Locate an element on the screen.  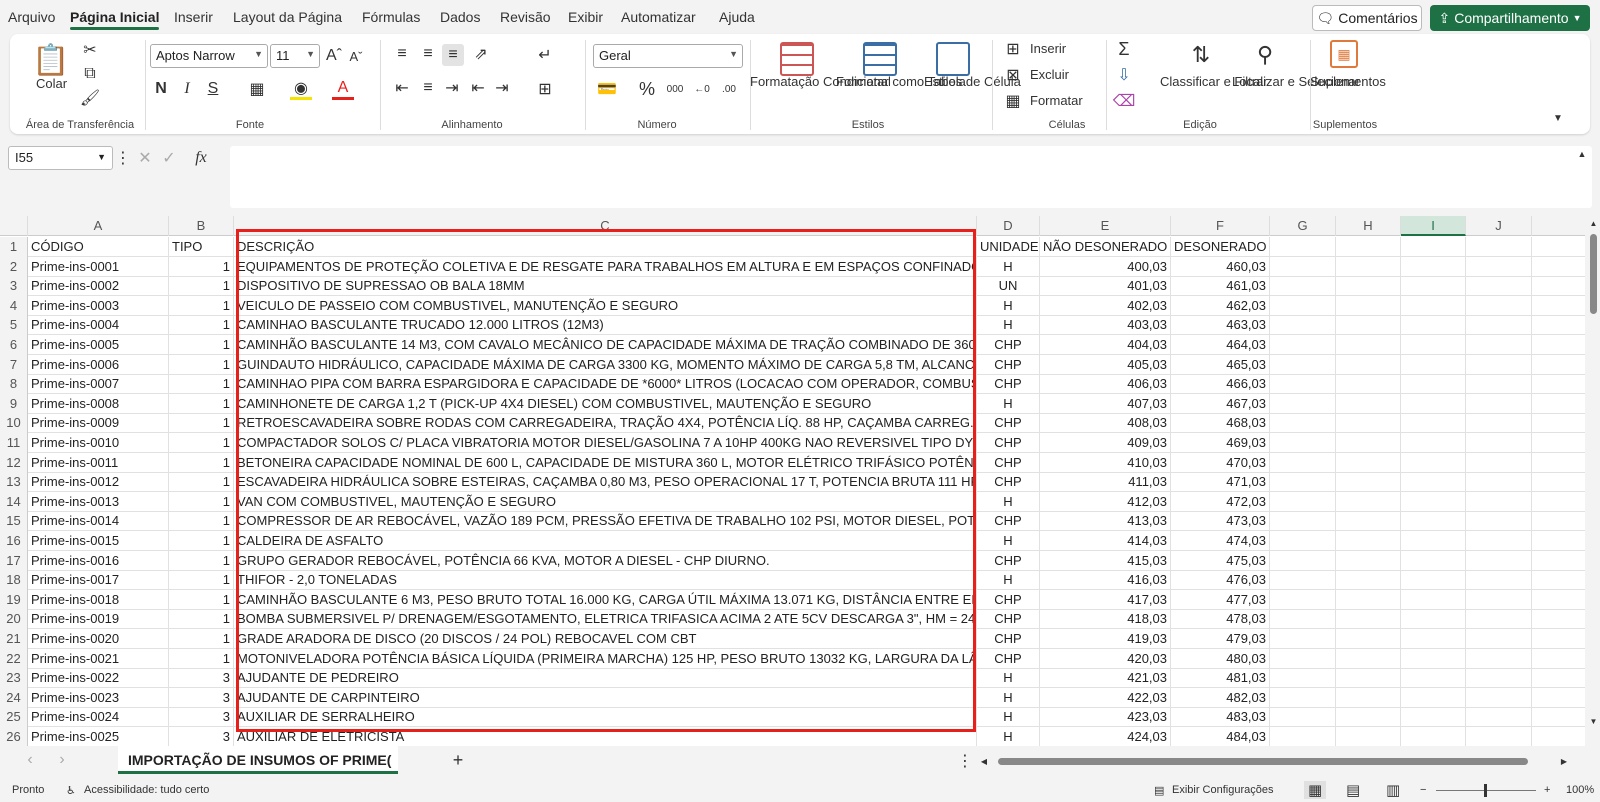
row-header: 22 is located at coordinates (14, 658).